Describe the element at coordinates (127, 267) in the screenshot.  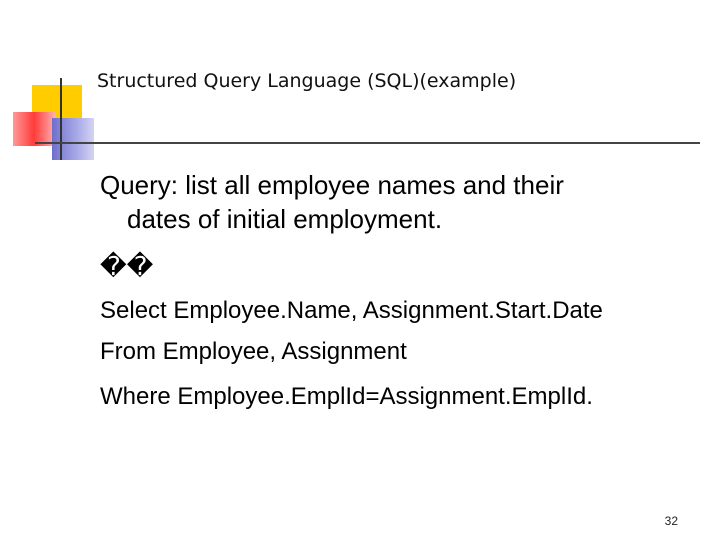
I see `replacement-glyphs: ��` at that location.